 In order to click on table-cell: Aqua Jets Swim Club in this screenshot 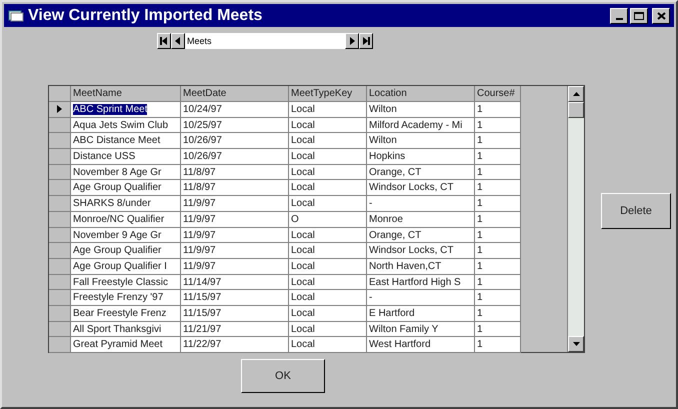, I will do `click(126, 126)`.